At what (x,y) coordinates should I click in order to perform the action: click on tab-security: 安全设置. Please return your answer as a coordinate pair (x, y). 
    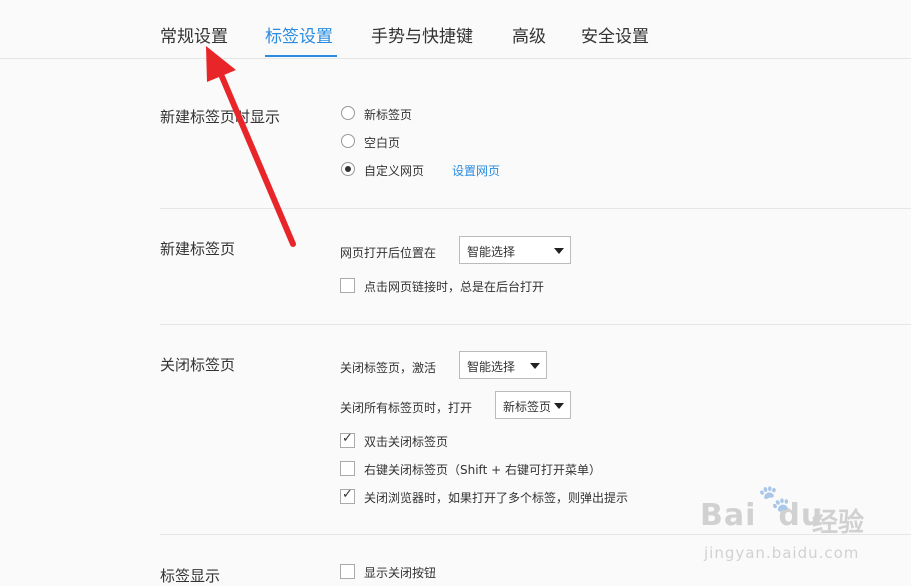
    Looking at the image, I should click on (615, 34).